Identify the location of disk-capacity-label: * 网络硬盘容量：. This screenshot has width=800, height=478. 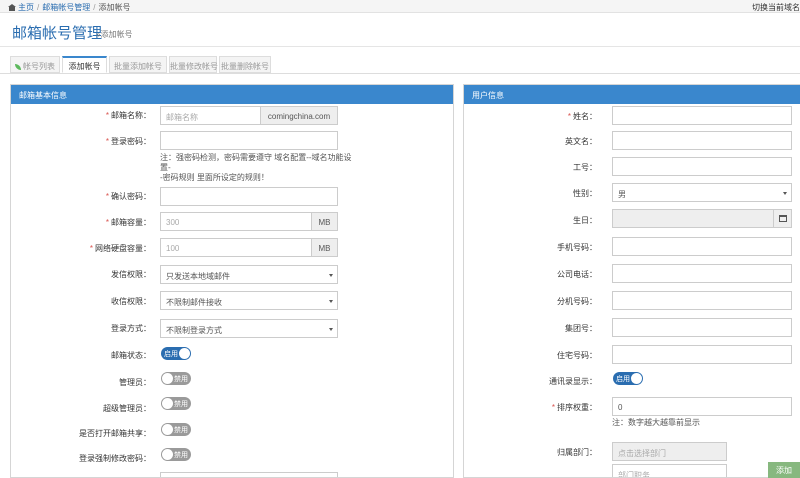
(120, 248).